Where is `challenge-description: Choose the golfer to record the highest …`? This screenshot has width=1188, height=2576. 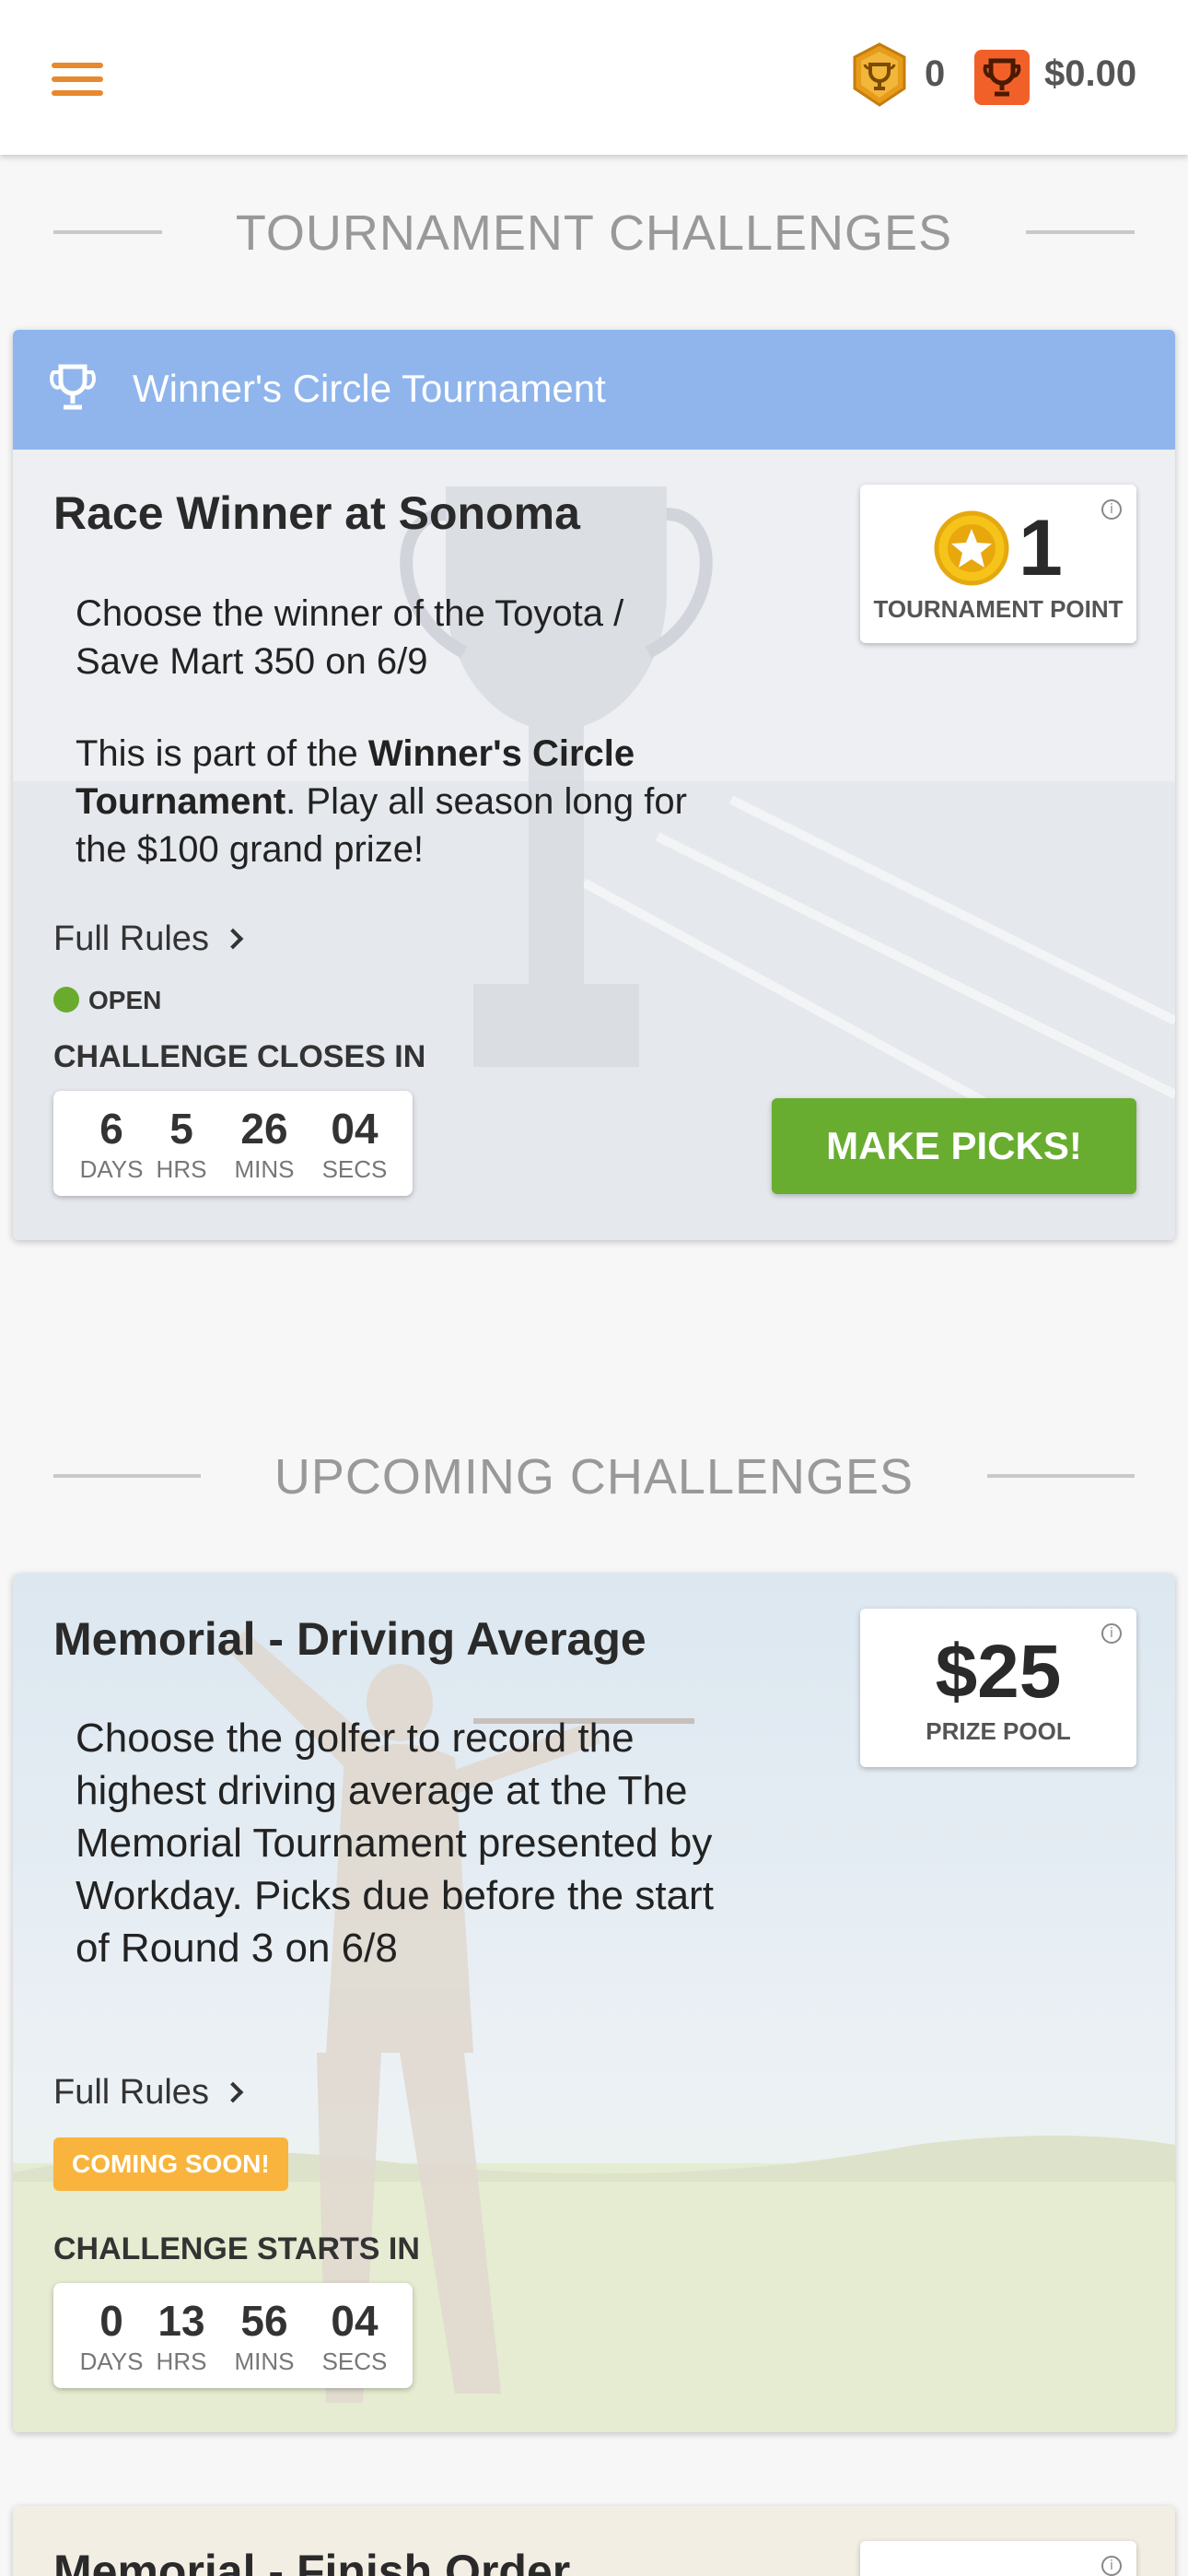
challenge-description: Choose the golfer to record the highest … is located at coordinates (395, 1843).